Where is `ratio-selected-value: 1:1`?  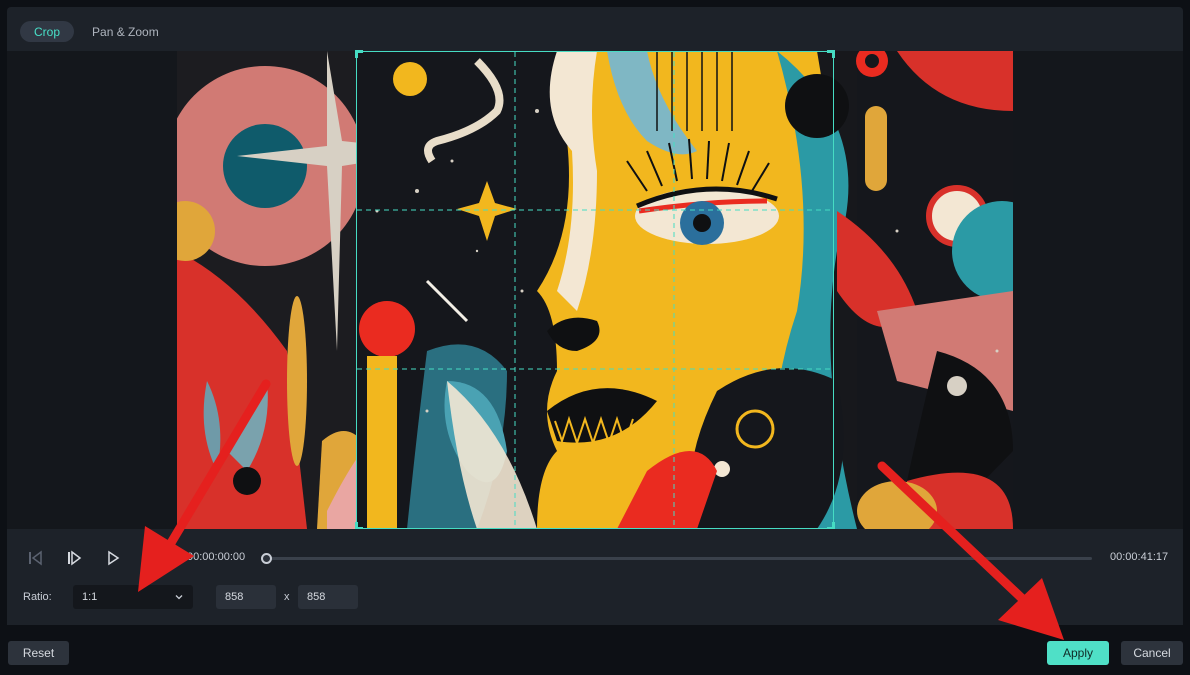
ratio-selected-value: 1:1 is located at coordinates (90, 597).